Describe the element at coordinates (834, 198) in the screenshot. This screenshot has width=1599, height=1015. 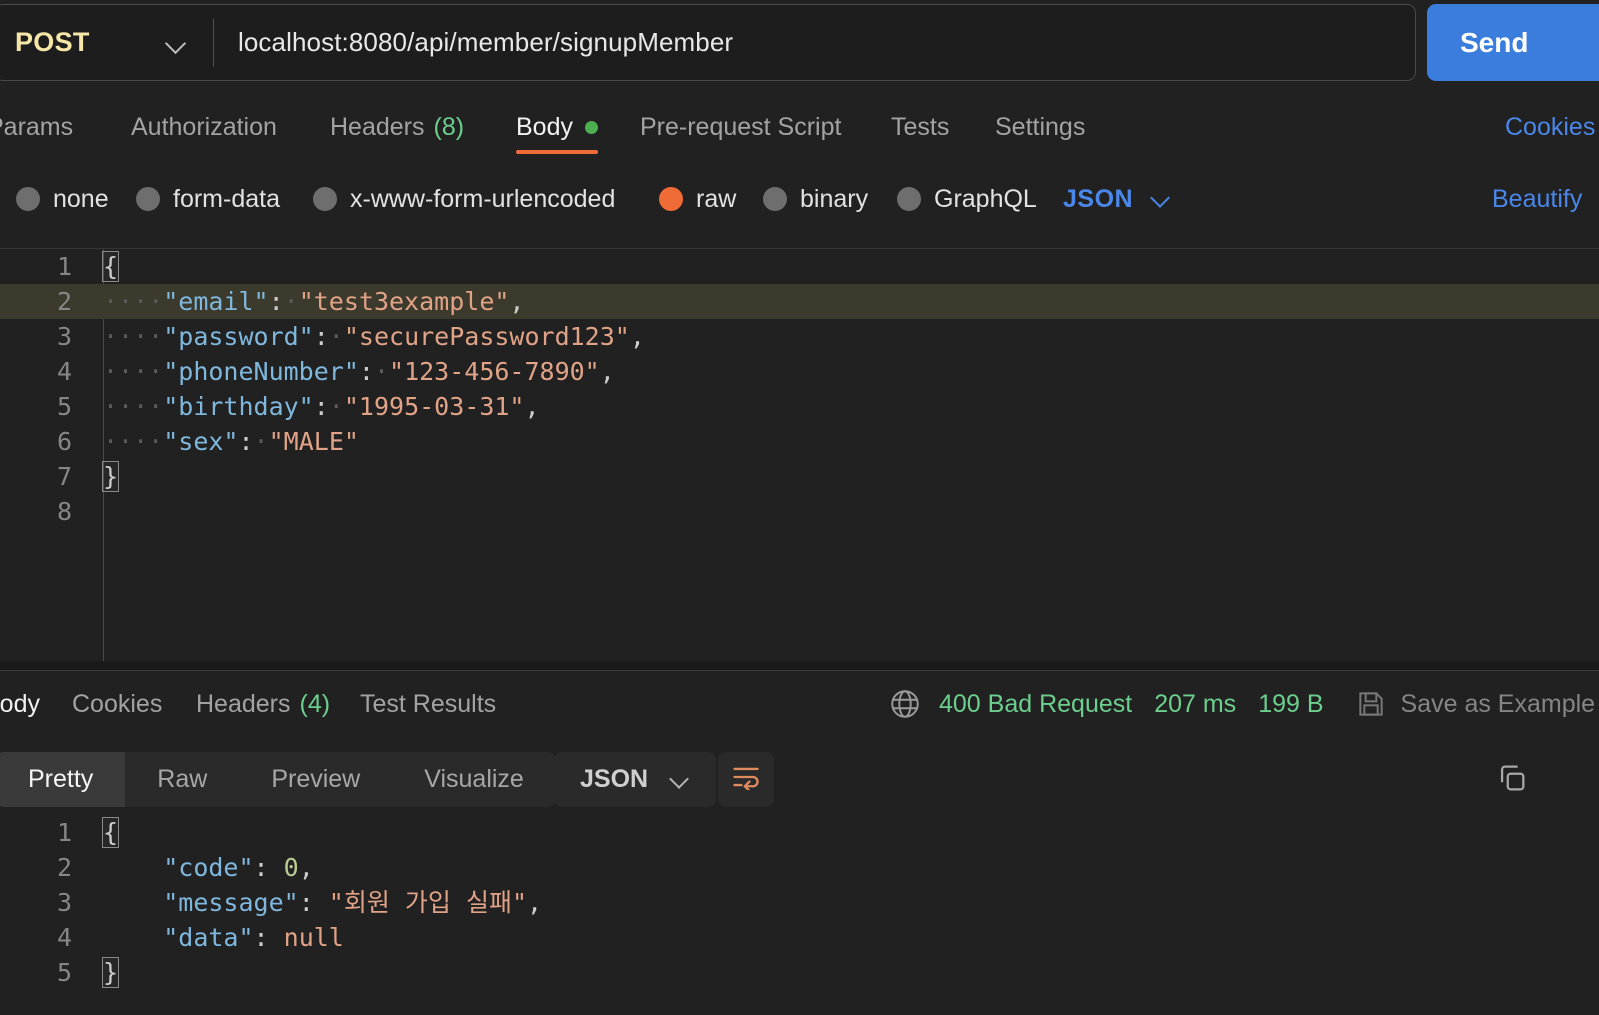
I see `radio-label: binary` at that location.